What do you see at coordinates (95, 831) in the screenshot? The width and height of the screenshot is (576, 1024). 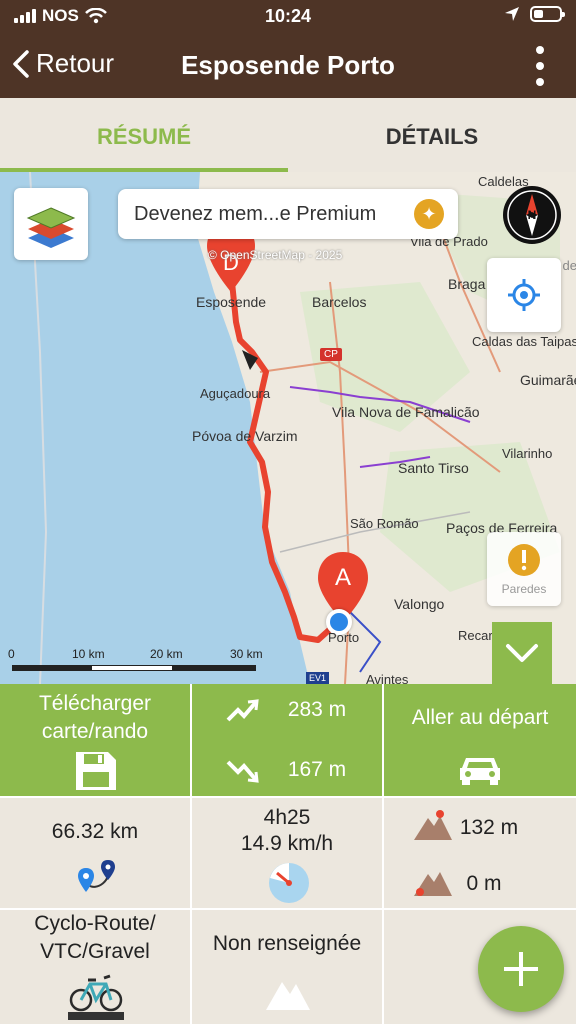 I see `distance-value: 66.32 km` at bounding box center [95, 831].